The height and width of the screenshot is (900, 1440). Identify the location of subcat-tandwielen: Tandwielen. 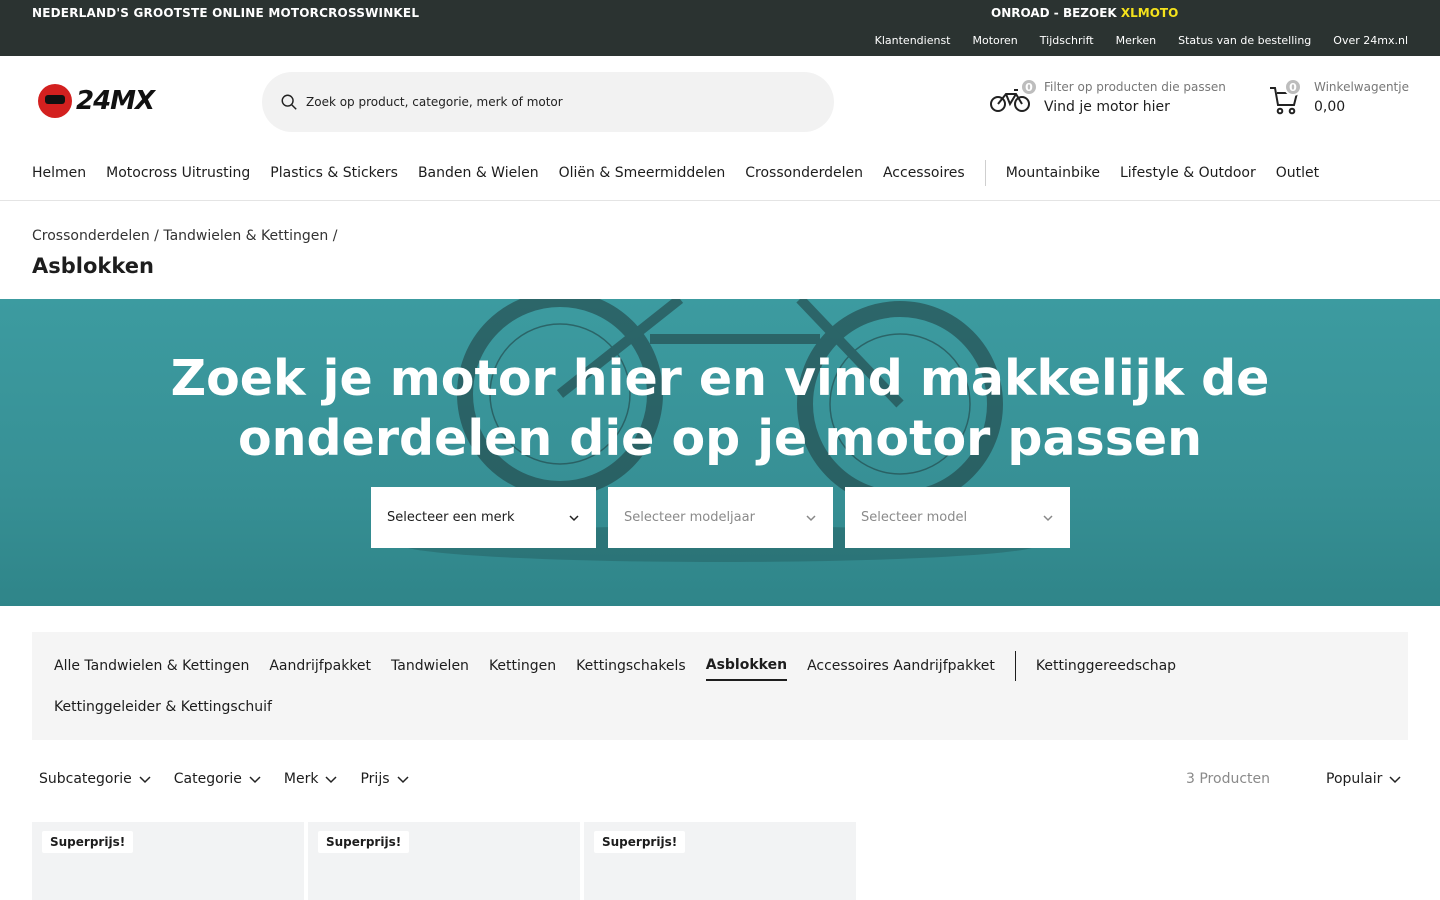
(430, 669).